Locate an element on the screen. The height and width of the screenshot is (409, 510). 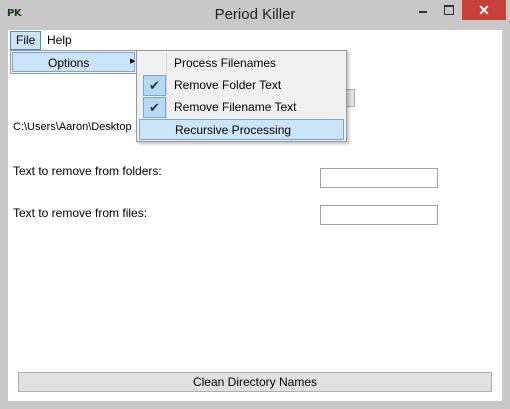
menu-item-process-filenames: Process Filenames is located at coordinates (241, 63).